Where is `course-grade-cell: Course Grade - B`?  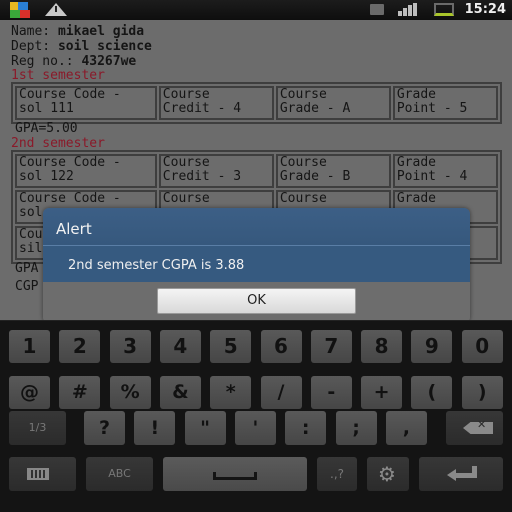 course-grade-cell: Course Grade - B is located at coordinates (333, 171).